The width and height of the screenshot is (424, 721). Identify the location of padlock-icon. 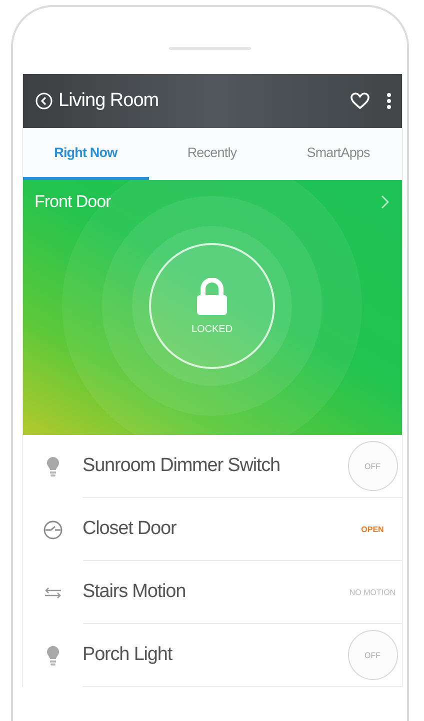
(212, 297).